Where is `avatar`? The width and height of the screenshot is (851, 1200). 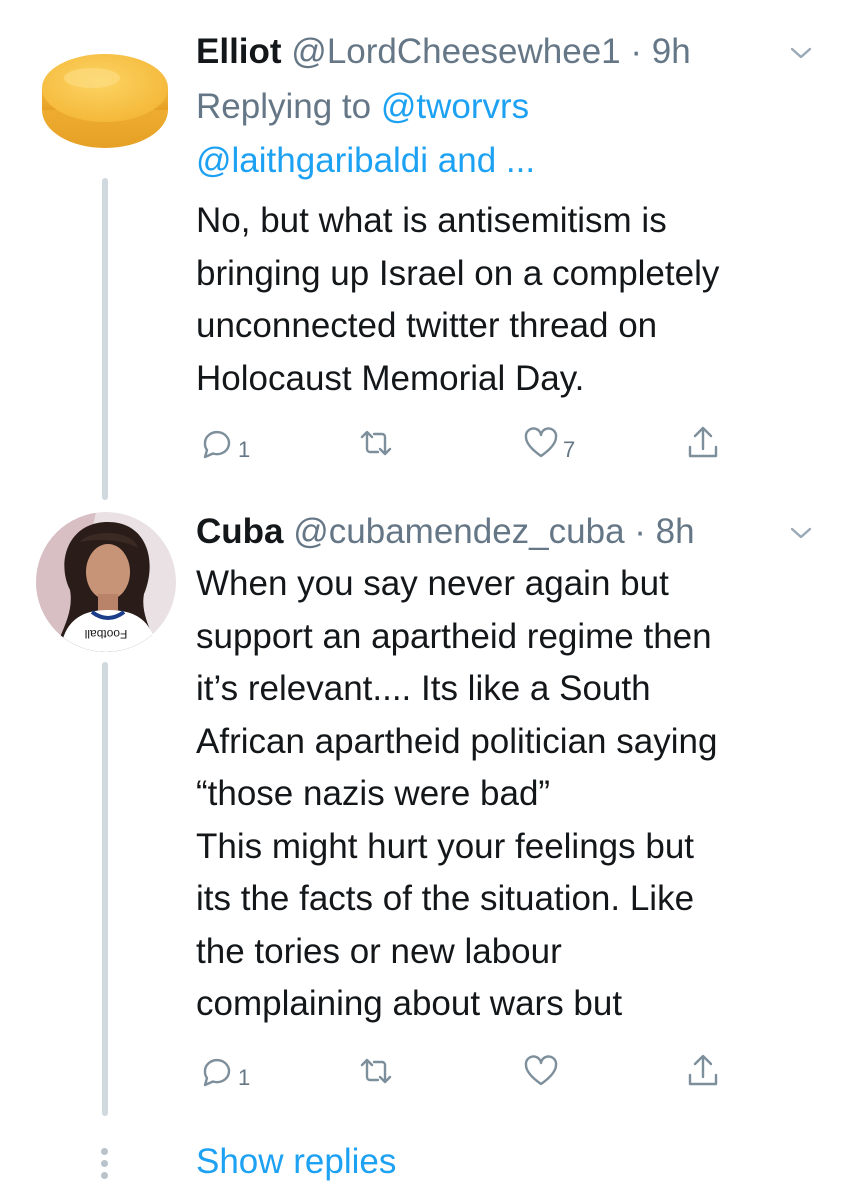
avatar is located at coordinates (105, 98).